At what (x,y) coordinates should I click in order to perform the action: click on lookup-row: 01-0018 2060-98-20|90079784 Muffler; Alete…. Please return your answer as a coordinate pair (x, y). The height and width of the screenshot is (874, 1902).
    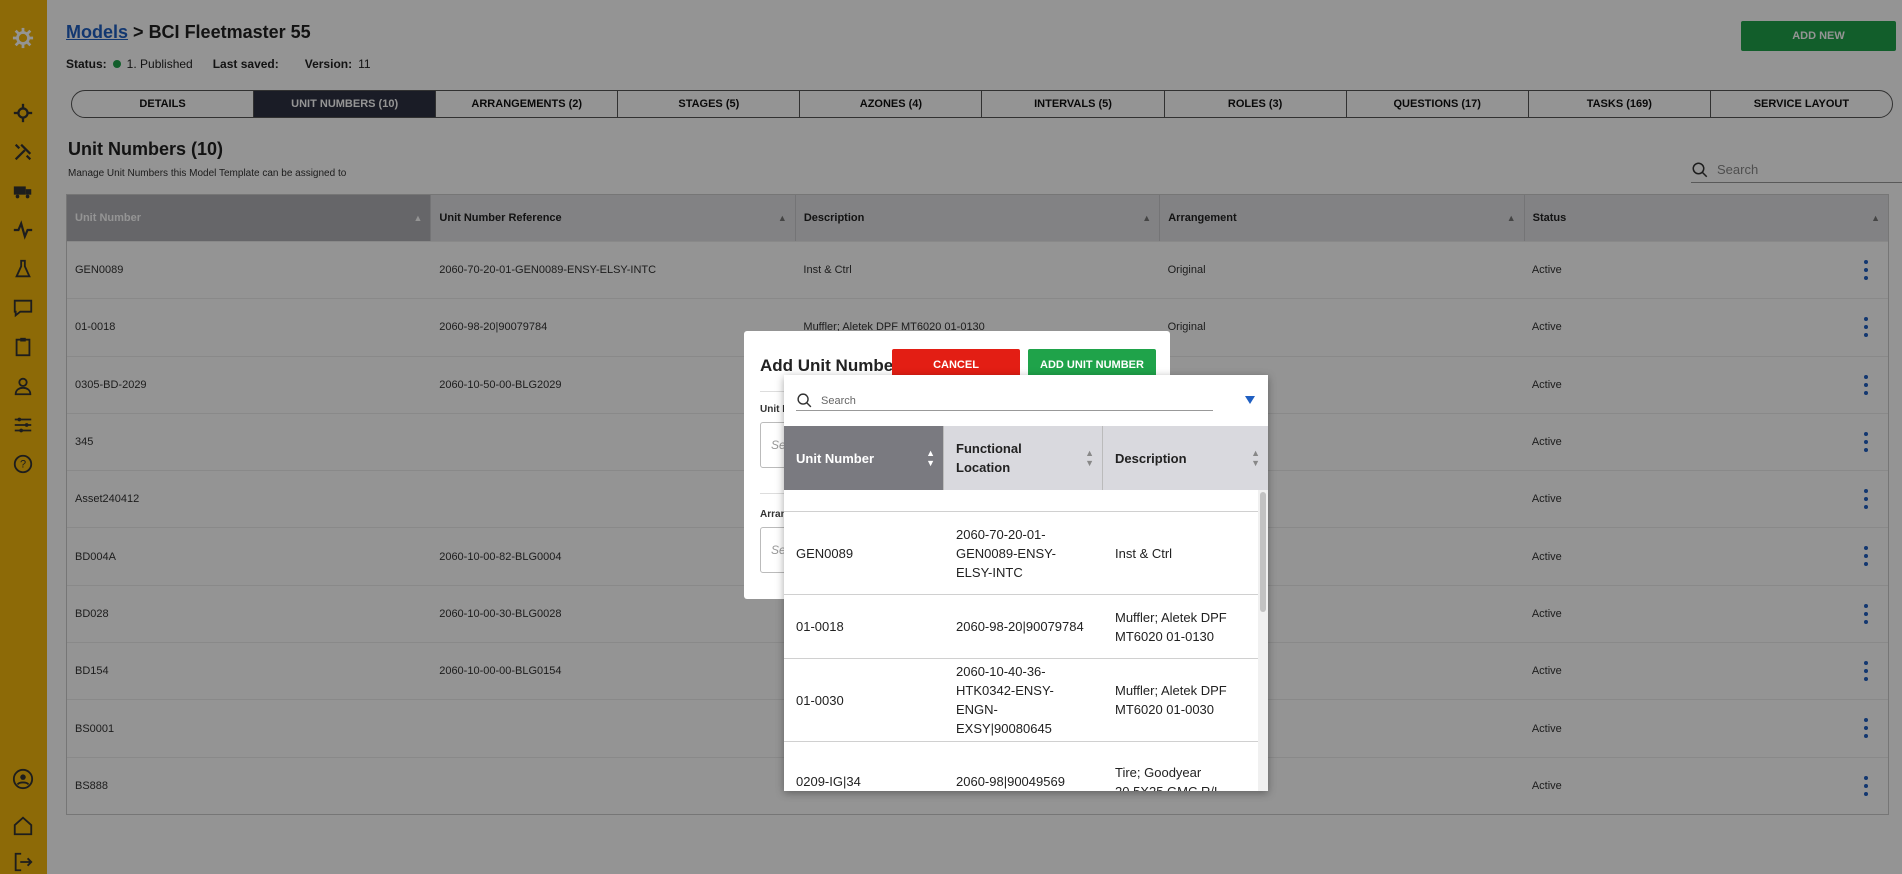
    Looking at the image, I should click on (1021, 627).